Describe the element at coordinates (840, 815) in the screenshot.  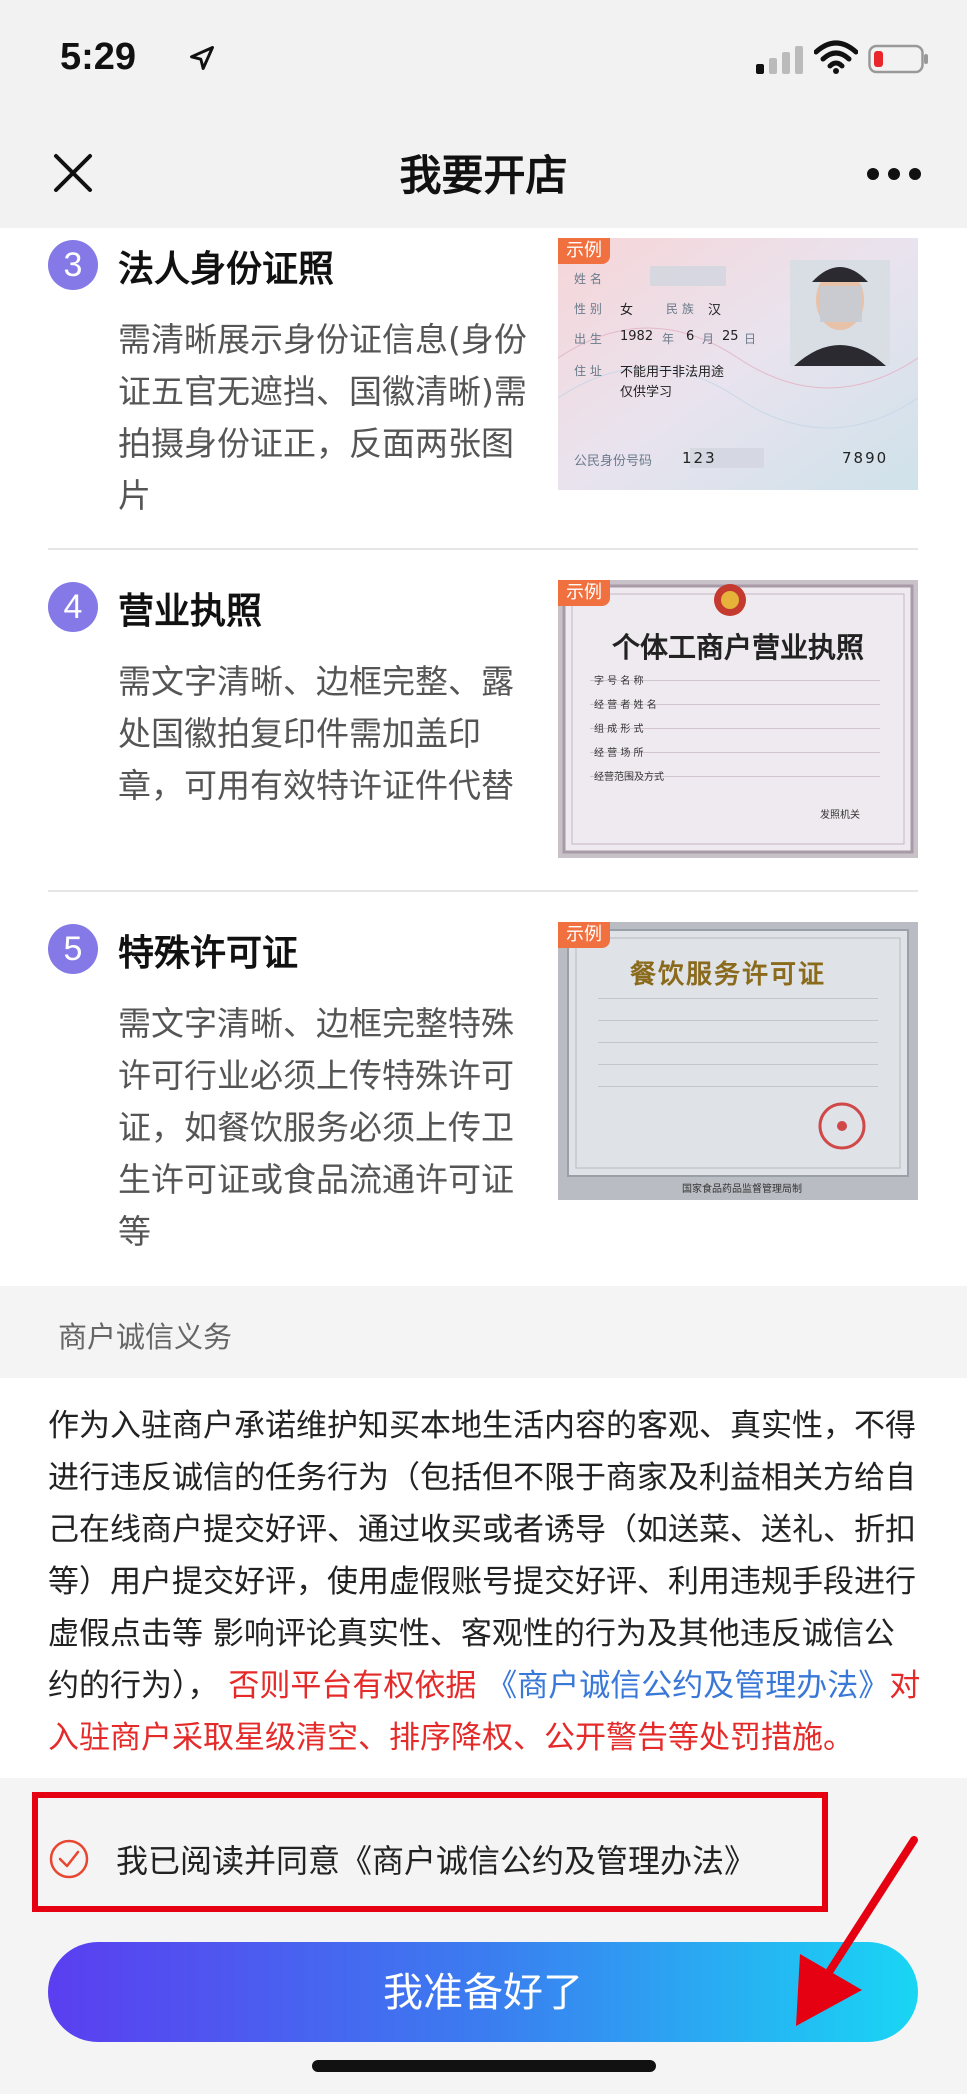
I see `license-issuer: 发照机关` at that location.